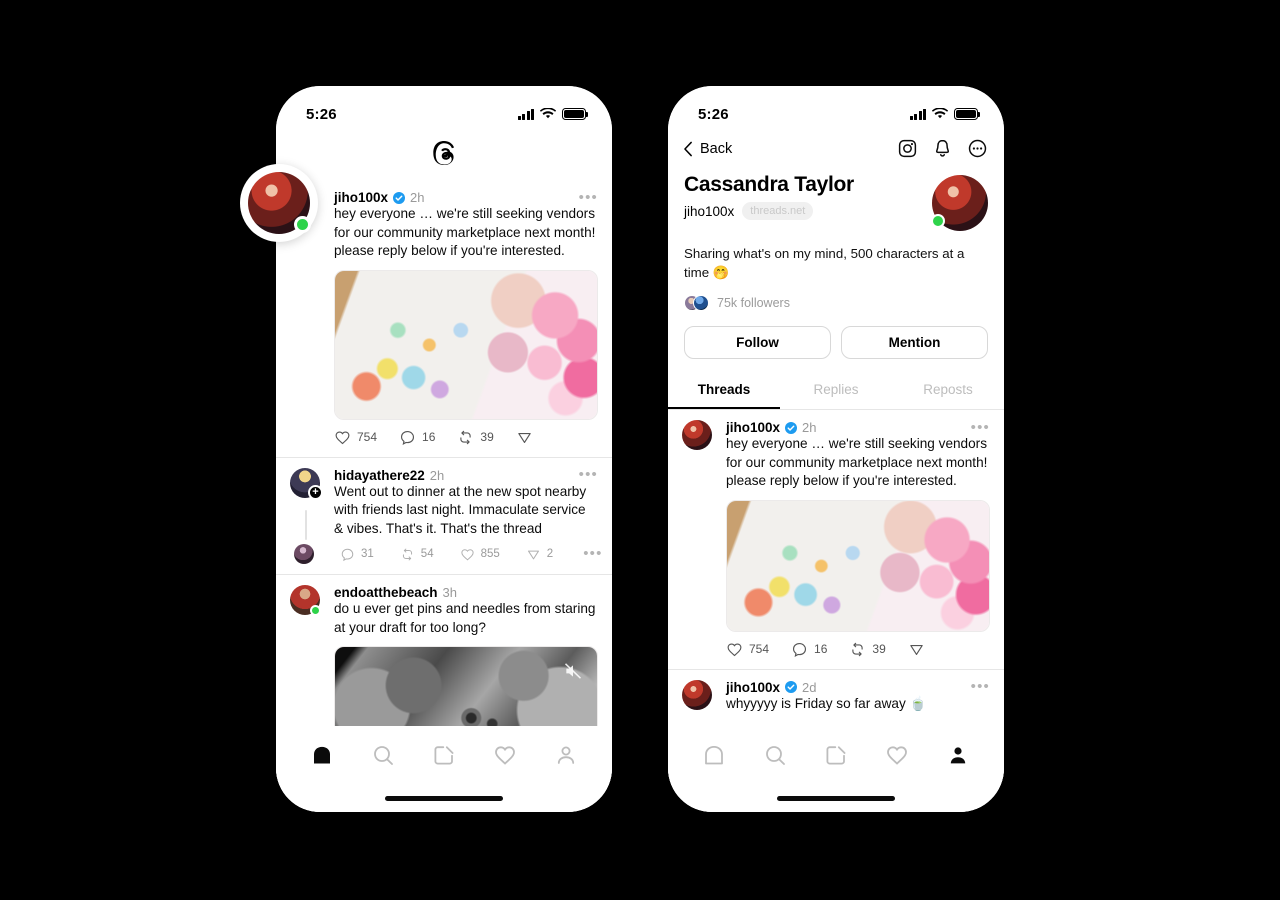 The image size is (1280, 900). I want to click on cassandra-avatar-overlay, so click(279, 203).